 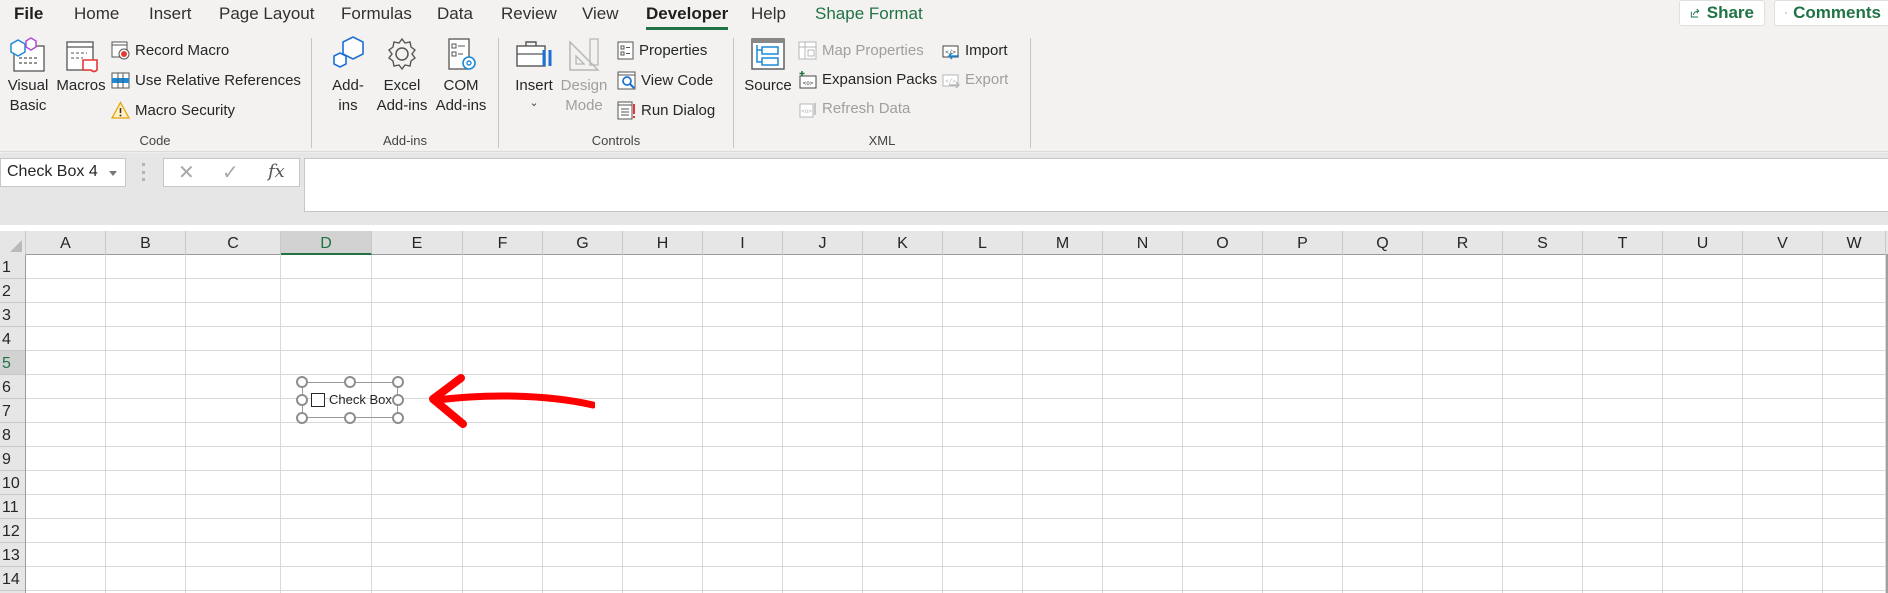 I want to click on row-header-5: 5, so click(x=12, y=363).